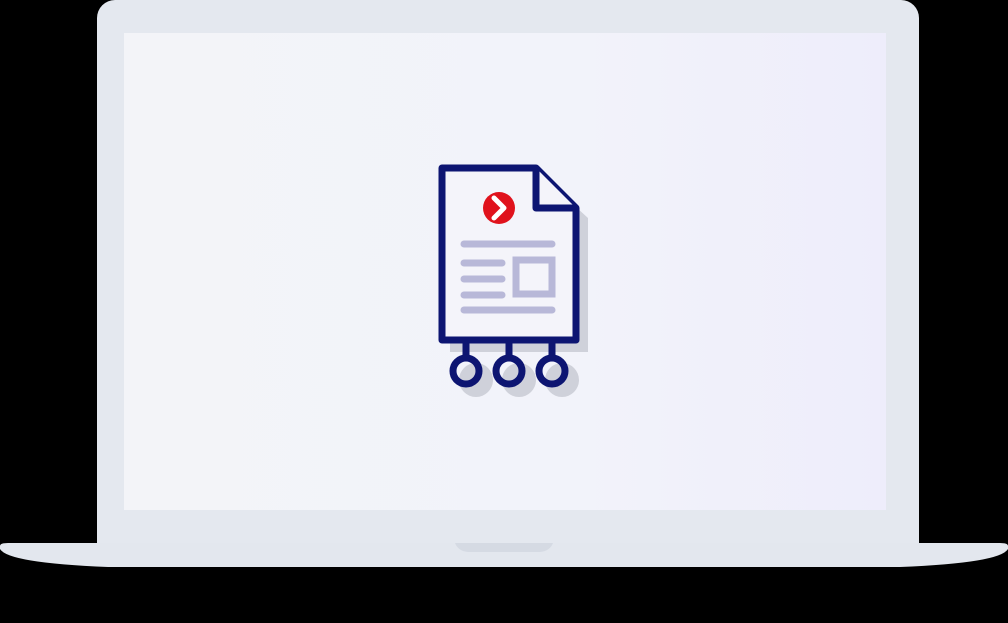 The image size is (1008, 623). I want to click on chevron-right-icon, so click(499, 208).